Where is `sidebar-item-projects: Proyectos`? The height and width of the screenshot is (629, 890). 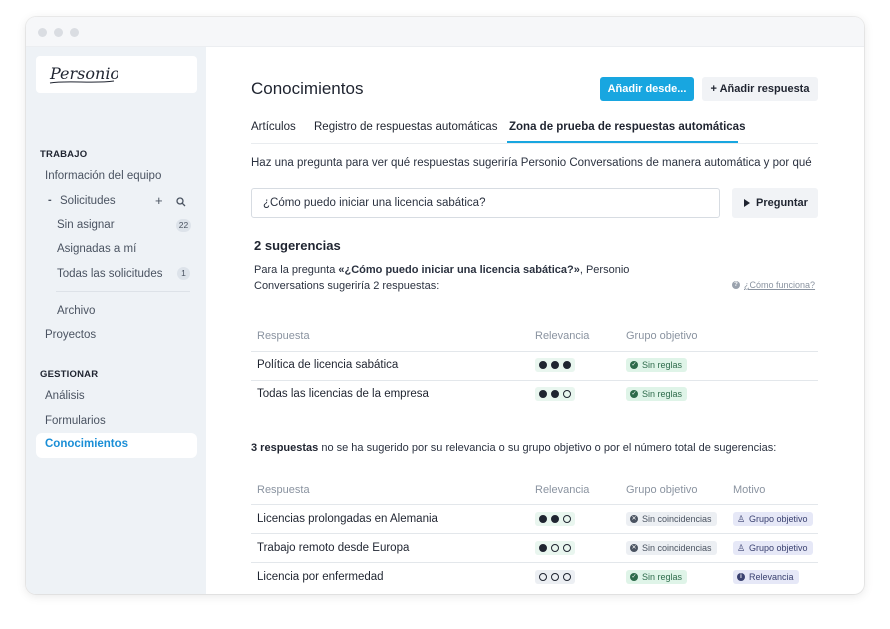
sidebar-item-projects: Proyectos is located at coordinates (70, 335).